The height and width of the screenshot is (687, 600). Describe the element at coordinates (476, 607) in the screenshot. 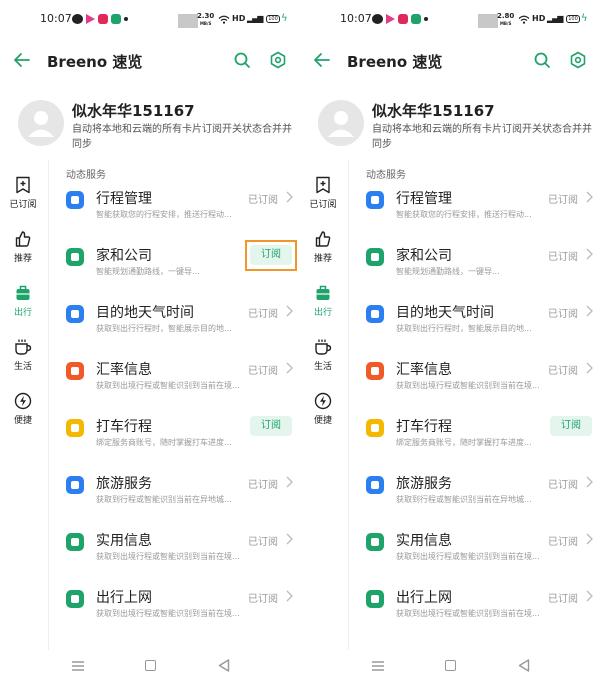

I see `service-row: 出行上网 获取到出境行程或智能识别到当前在境... 已订阅` at that location.